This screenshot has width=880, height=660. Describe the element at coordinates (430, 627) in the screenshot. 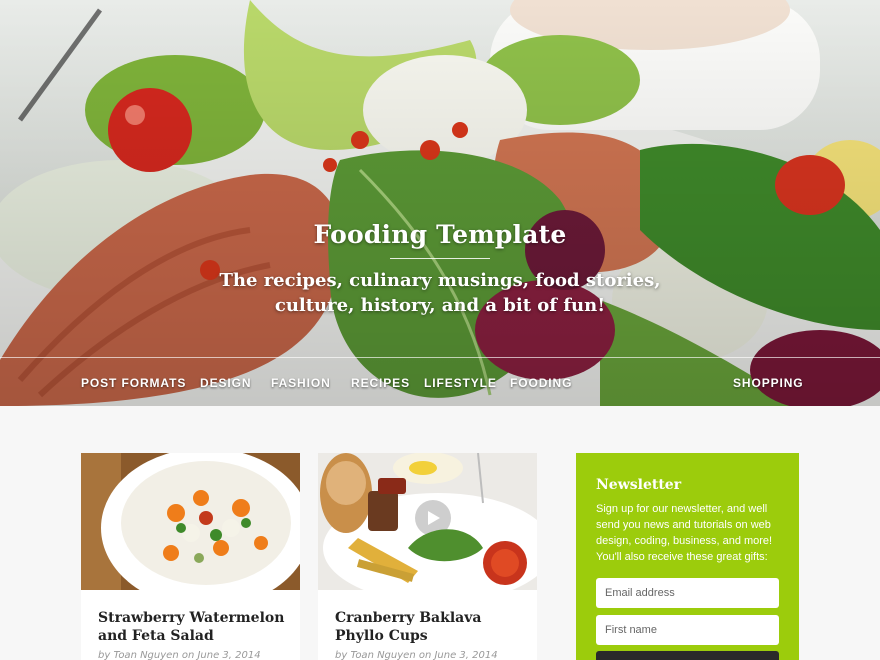

I see `post-title: Cranberry Baklava Phyllo Cups` at that location.